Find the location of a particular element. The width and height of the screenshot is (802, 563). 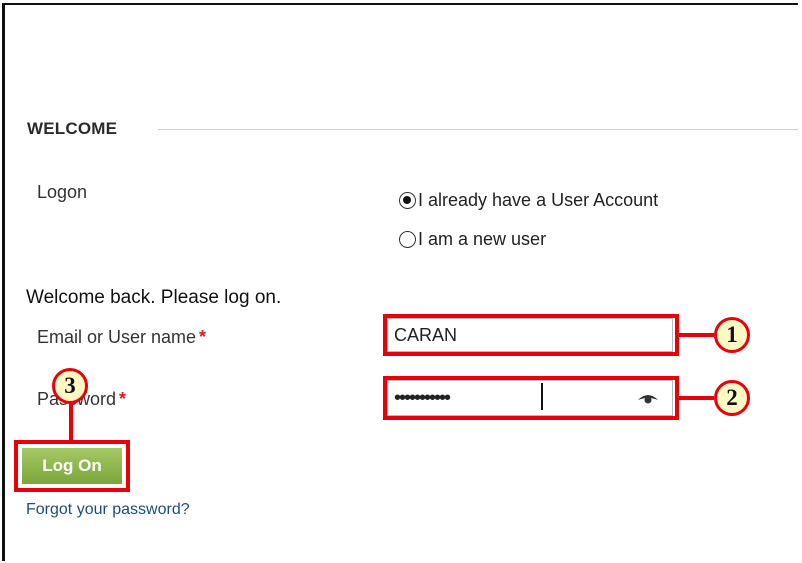

log-on-button: Log On is located at coordinates (72, 466).